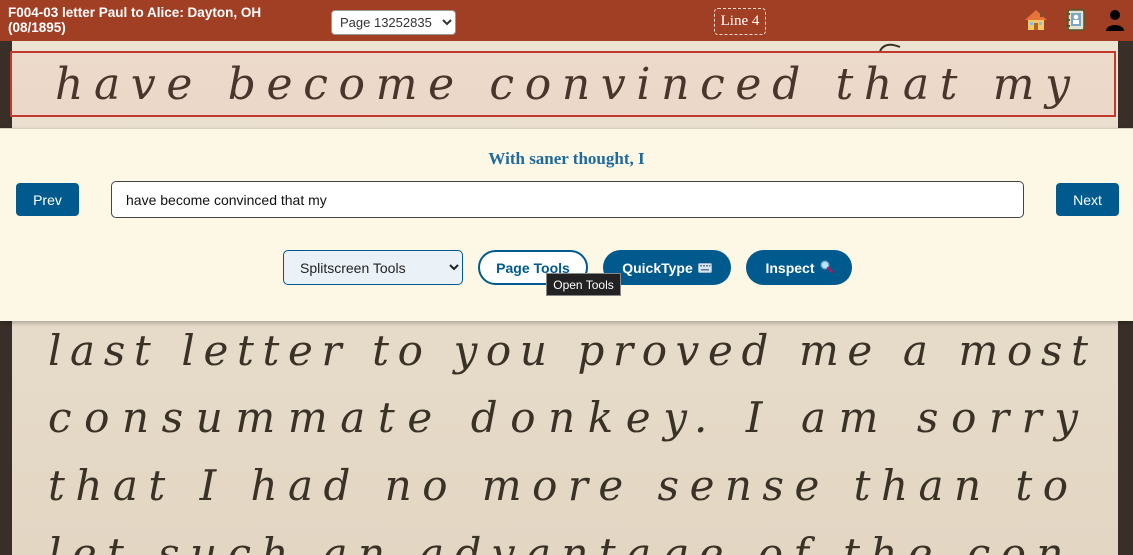 The image size is (1133, 555). What do you see at coordinates (740, 21) in the screenshot?
I see `line-indicator: Line 4` at bounding box center [740, 21].